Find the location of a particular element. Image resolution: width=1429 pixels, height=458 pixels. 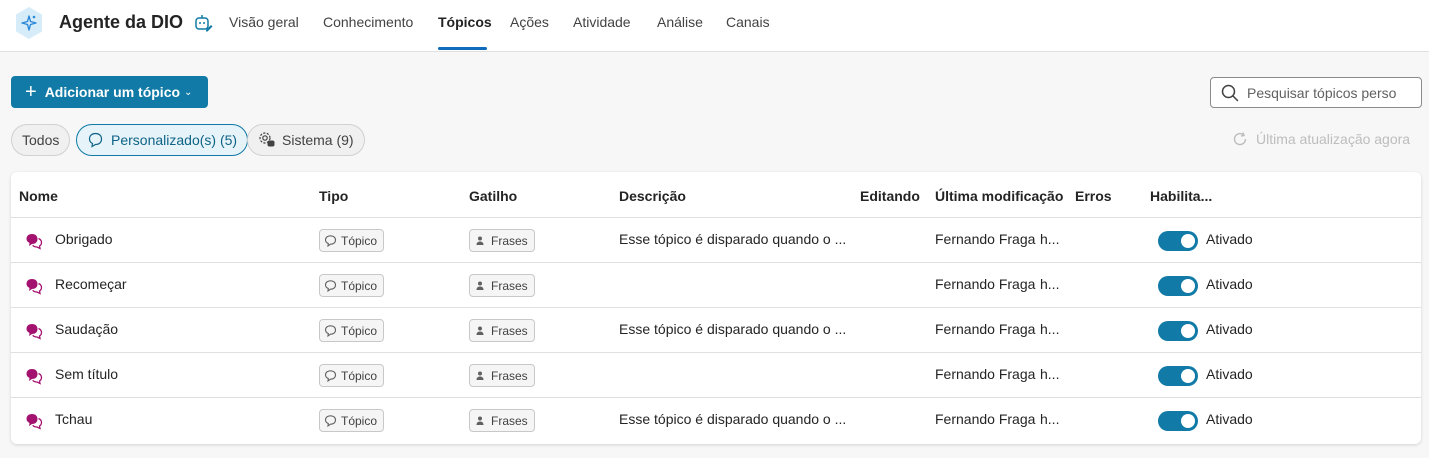

tab-atividade: Atividade is located at coordinates (602, 22).